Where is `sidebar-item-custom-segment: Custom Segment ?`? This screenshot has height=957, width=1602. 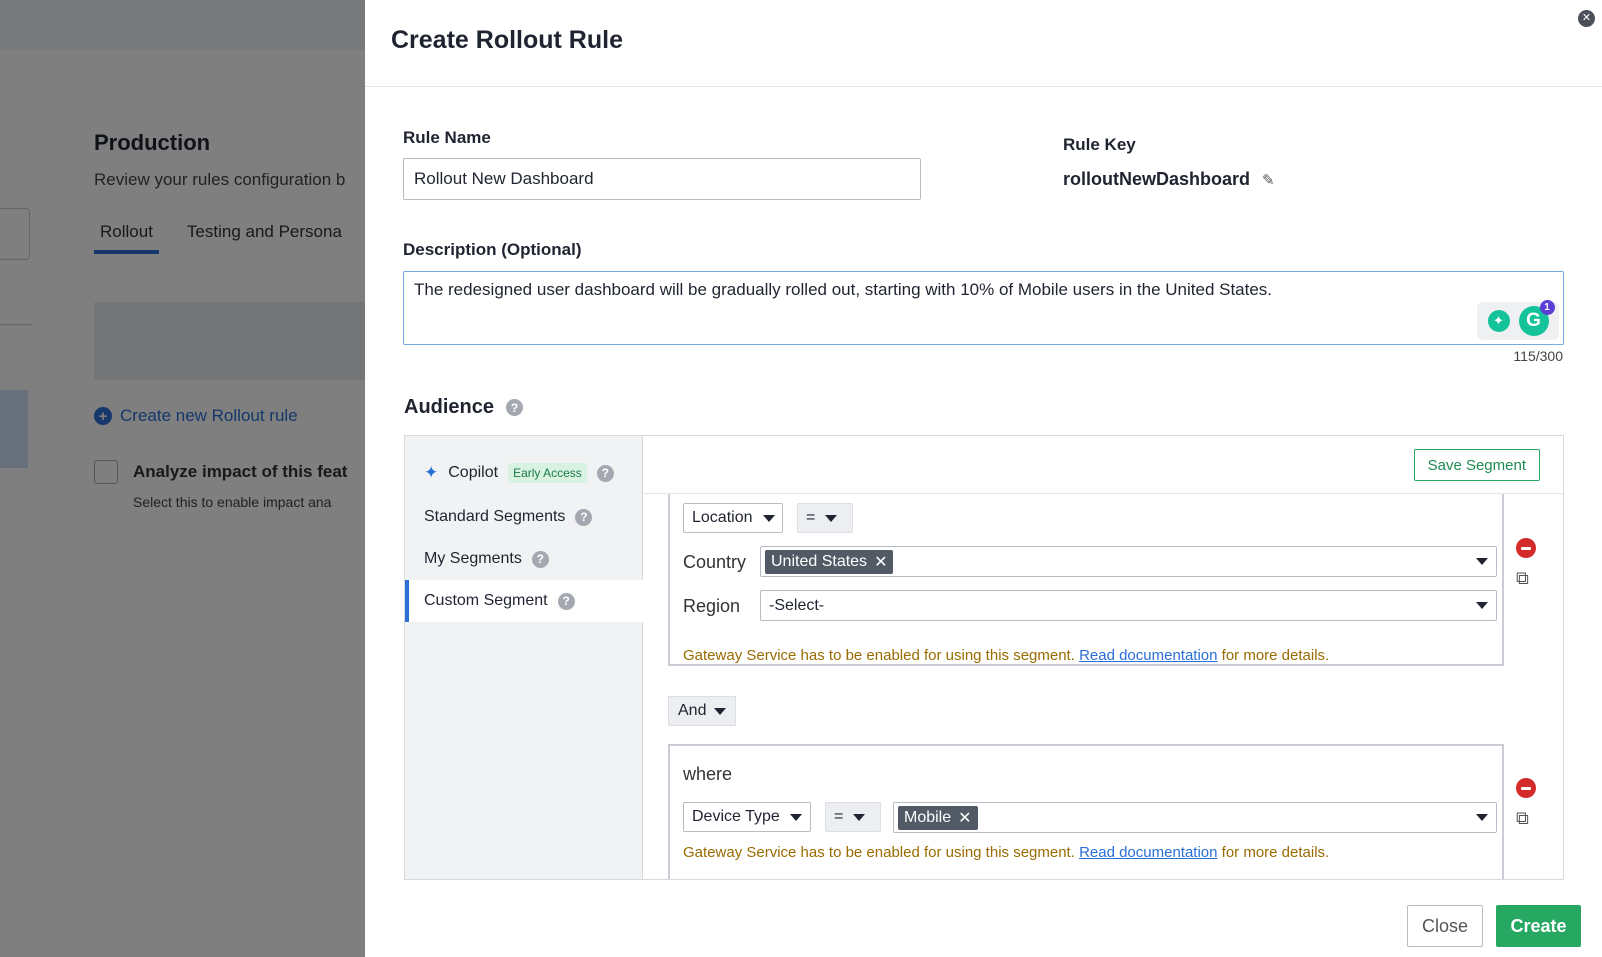
sidebar-item-custom-segment: Custom Segment ? is located at coordinates (524, 601).